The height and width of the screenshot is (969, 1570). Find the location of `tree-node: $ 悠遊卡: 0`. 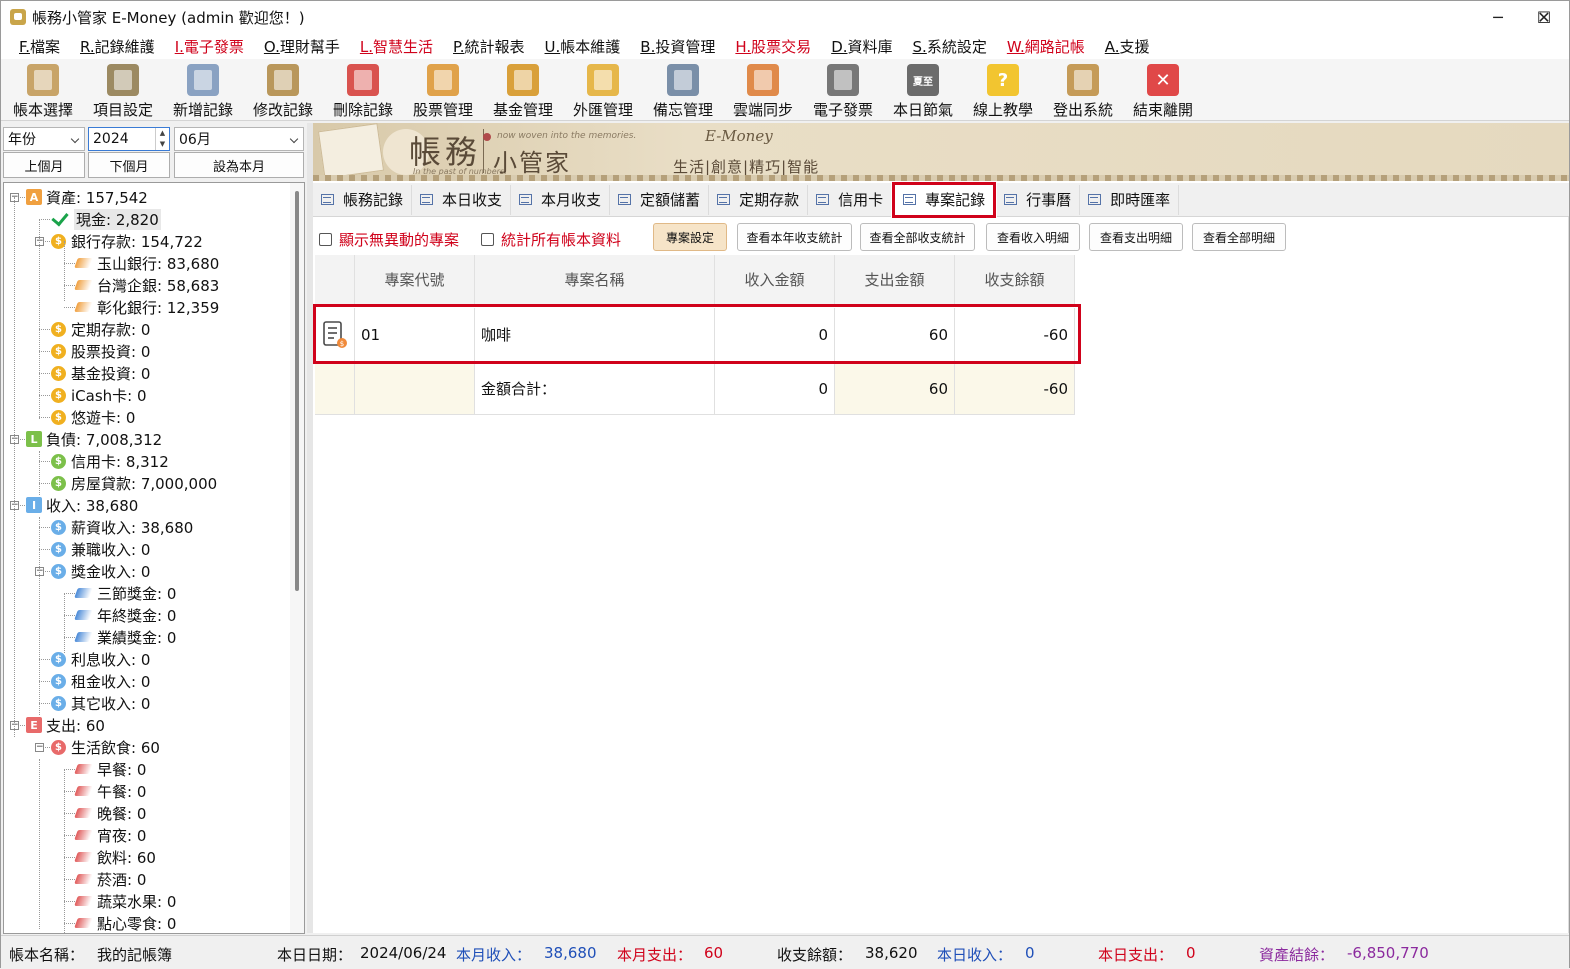

tree-node: $ 悠遊卡: 0 is located at coordinates (93, 417).